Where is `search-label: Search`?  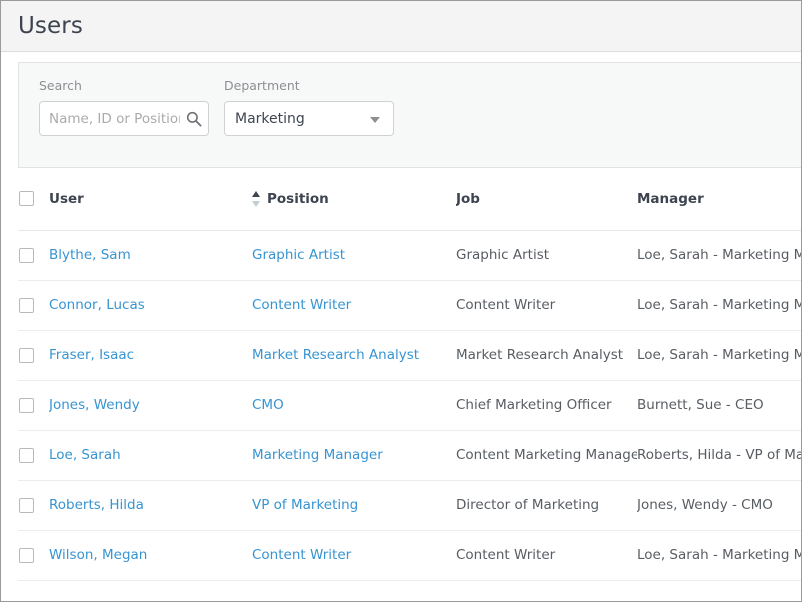
search-label: Search is located at coordinates (60, 85).